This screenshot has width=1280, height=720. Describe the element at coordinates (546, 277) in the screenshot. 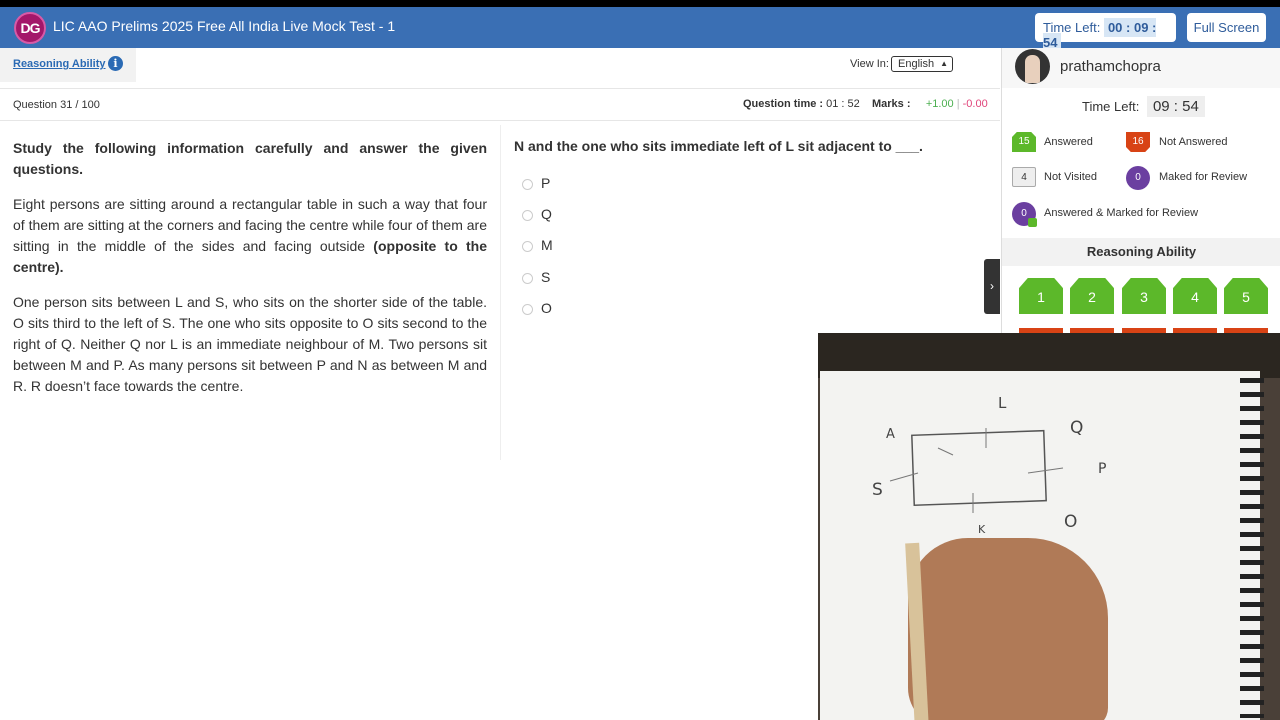

I see `option-label: S` at that location.